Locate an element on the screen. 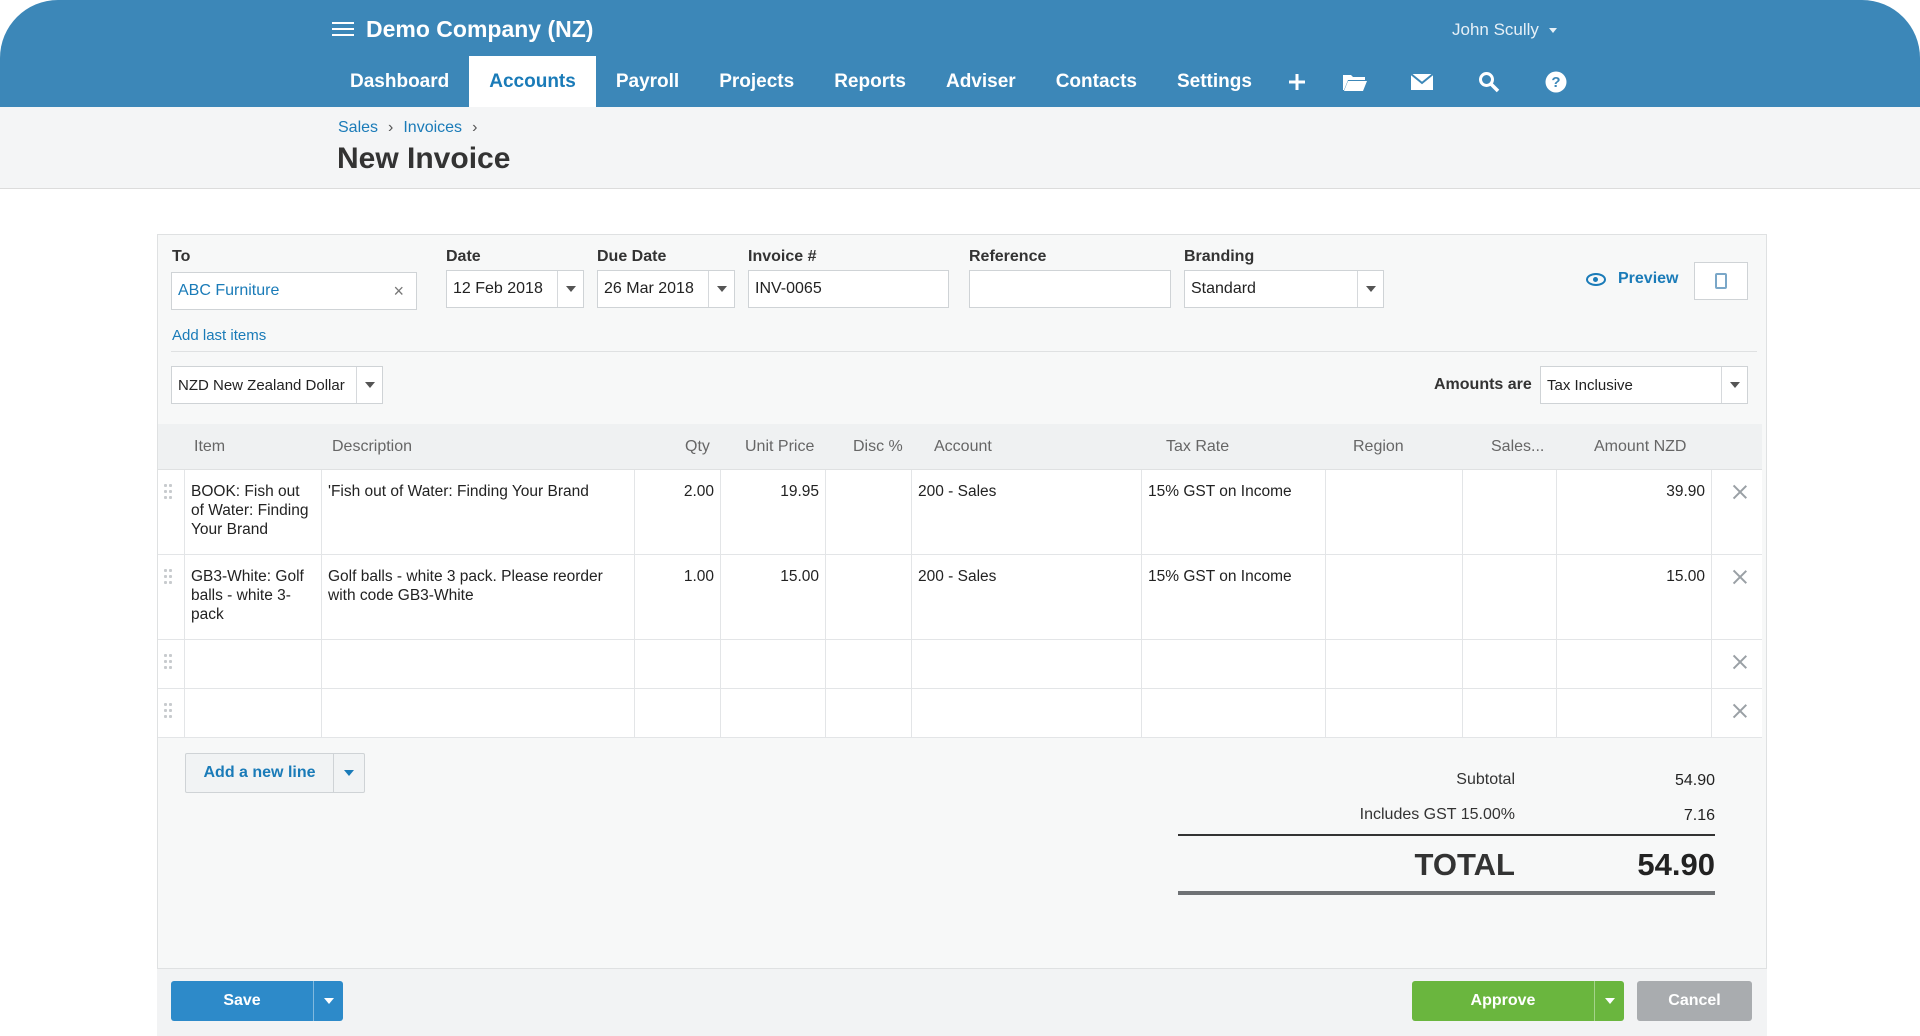 This screenshot has width=1920, height=1036. menu-list-icon is located at coordinates (343, 29).